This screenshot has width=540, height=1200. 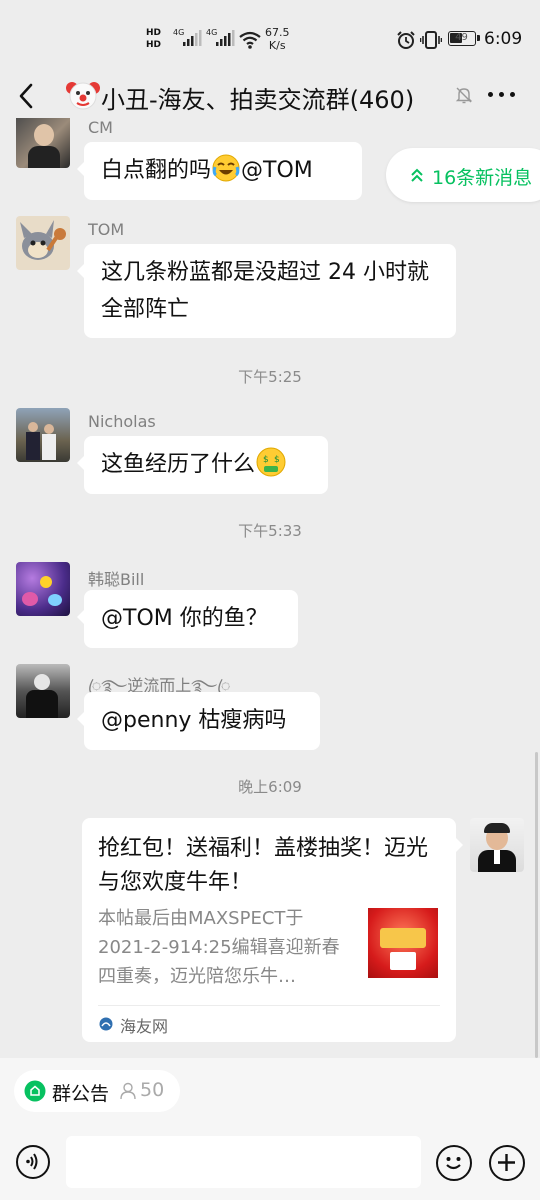 I want to click on bell-off-icon, so click(x=464, y=95).